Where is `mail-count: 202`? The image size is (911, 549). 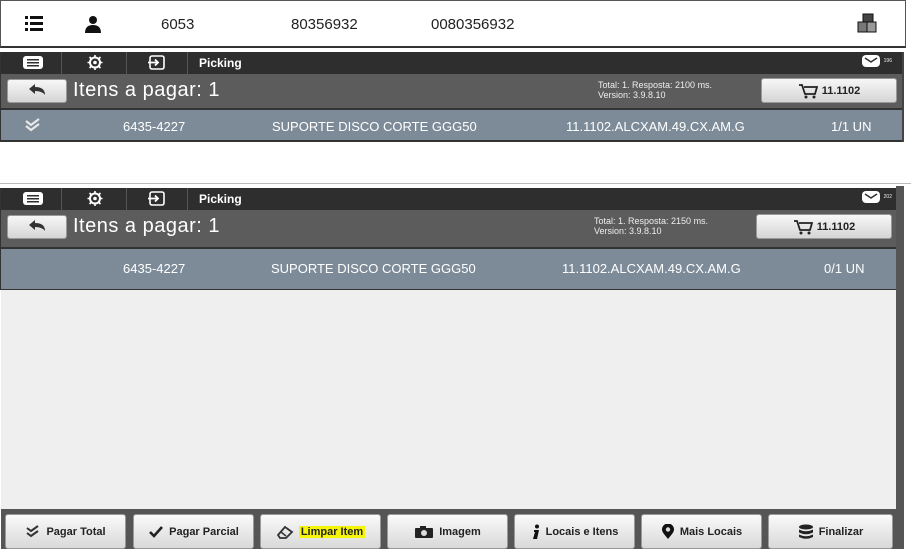
mail-count: 202 is located at coordinates (887, 197).